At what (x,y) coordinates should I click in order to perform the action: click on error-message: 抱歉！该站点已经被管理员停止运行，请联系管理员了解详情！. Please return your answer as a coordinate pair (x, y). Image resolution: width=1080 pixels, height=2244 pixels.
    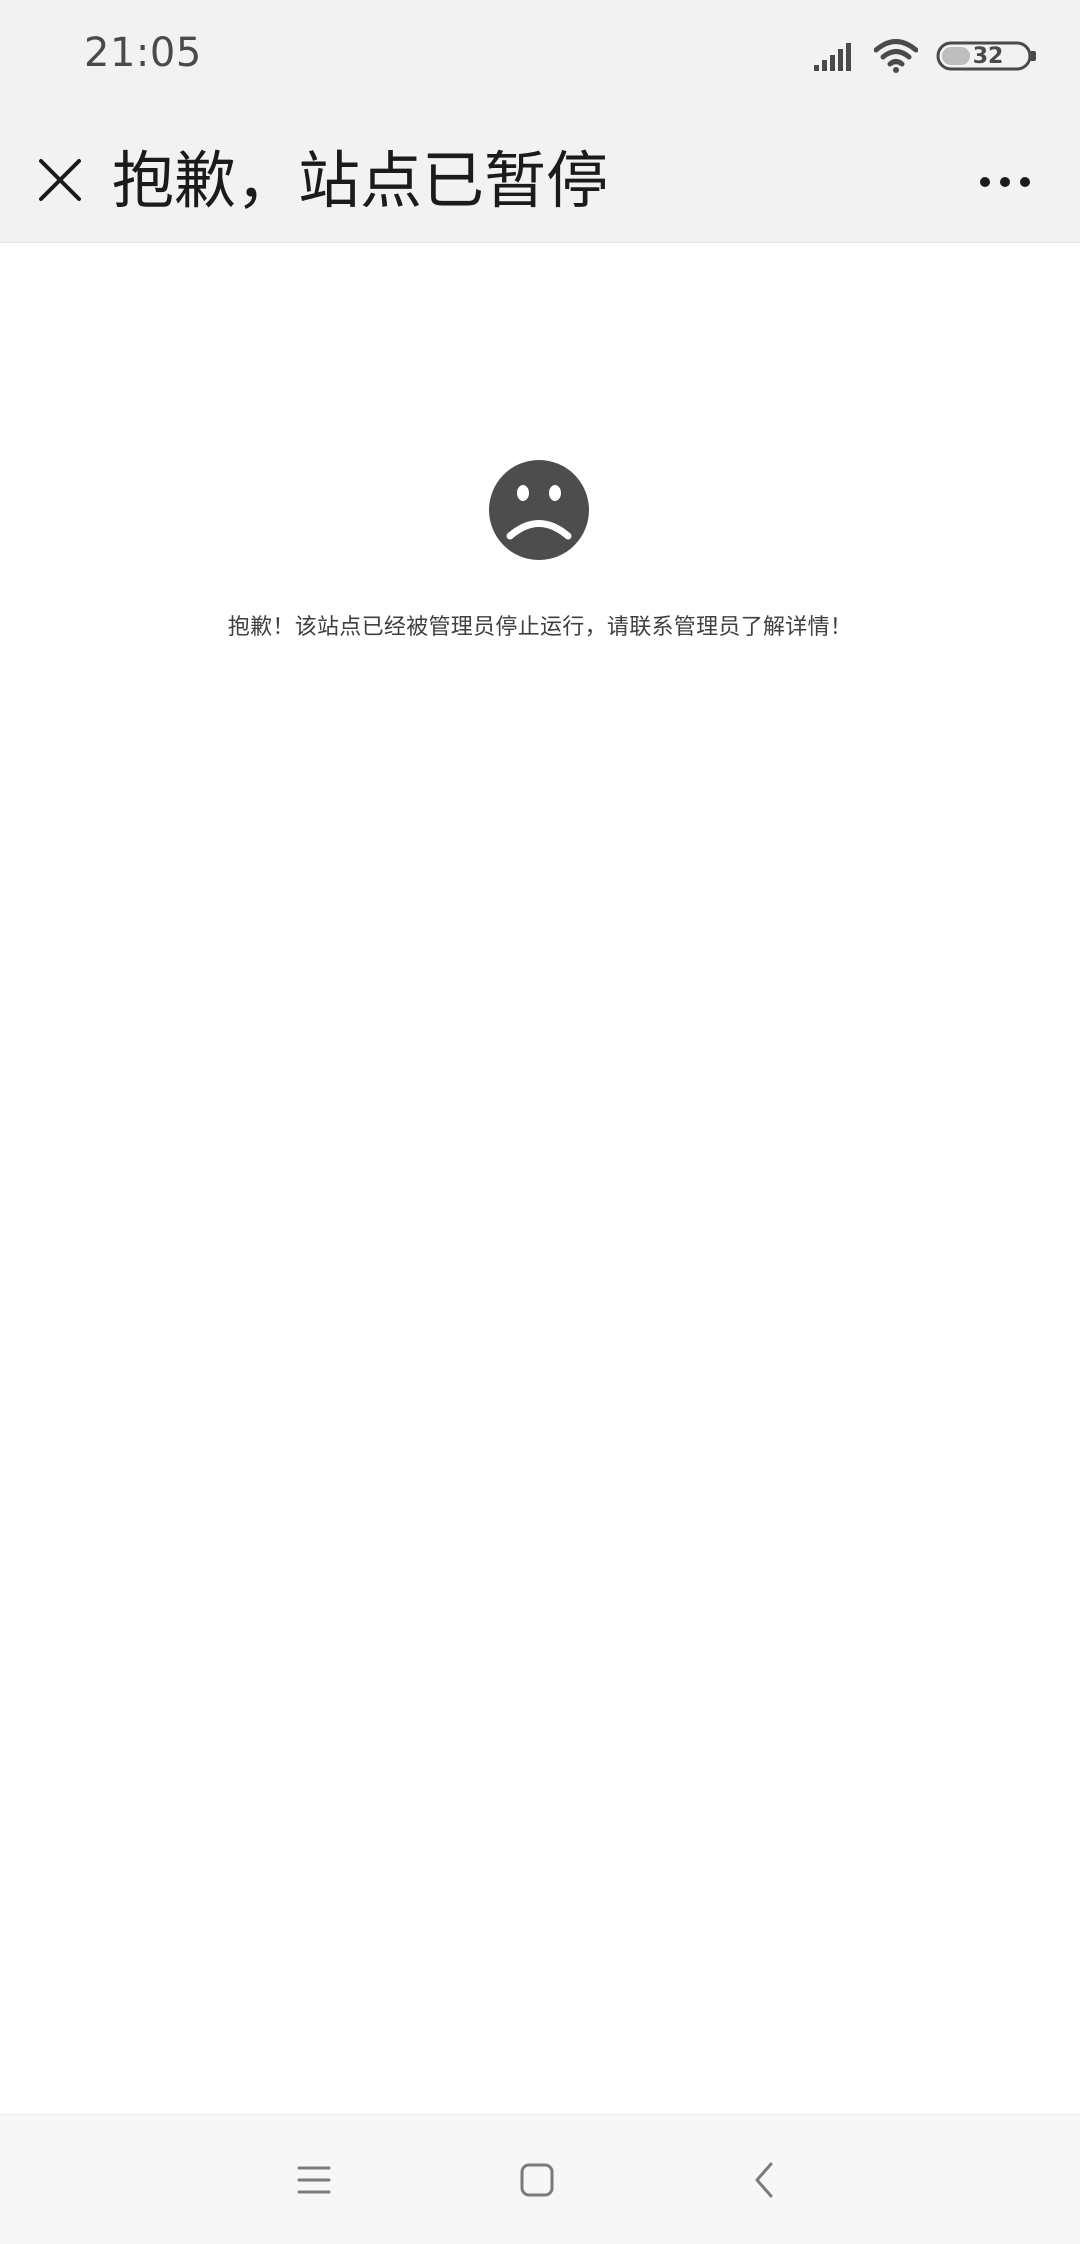
    Looking at the image, I should click on (540, 627).